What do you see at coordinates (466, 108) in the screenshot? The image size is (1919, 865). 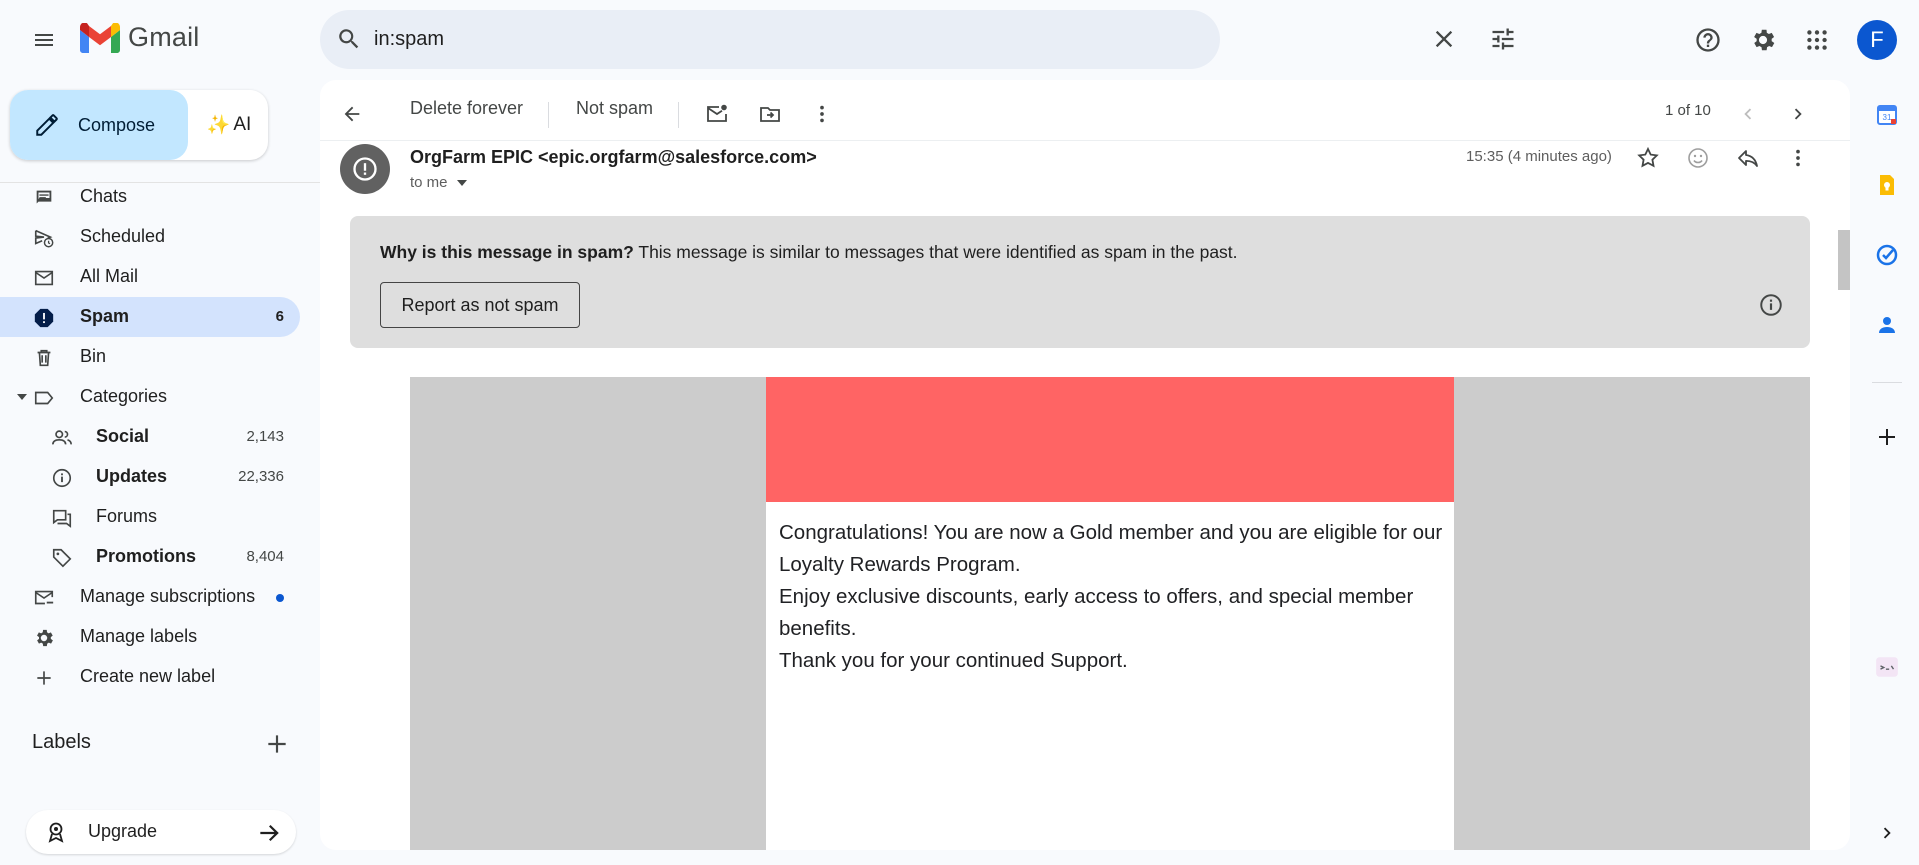 I see `delete-forever-button: Delete forever` at bounding box center [466, 108].